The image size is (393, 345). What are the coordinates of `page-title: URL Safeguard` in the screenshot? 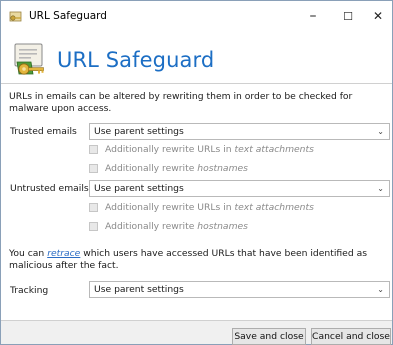 It's located at (136, 60).